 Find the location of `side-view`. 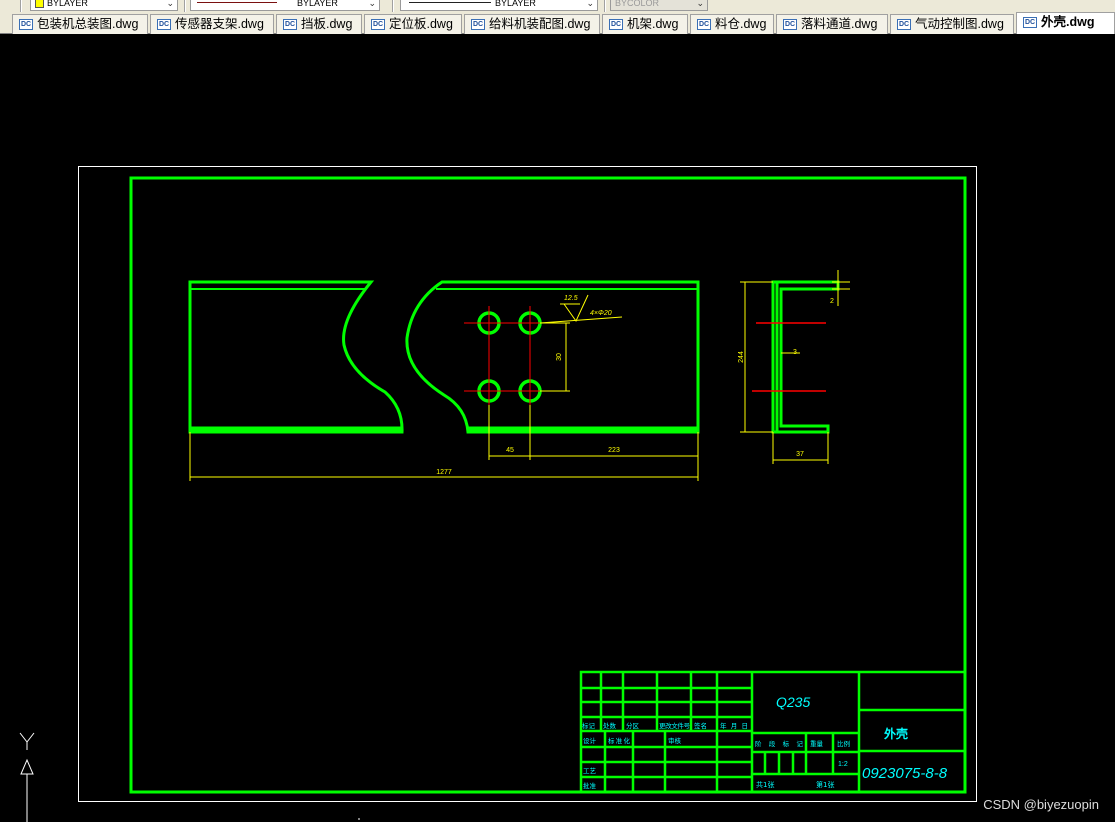

side-view is located at coordinates (805, 357).